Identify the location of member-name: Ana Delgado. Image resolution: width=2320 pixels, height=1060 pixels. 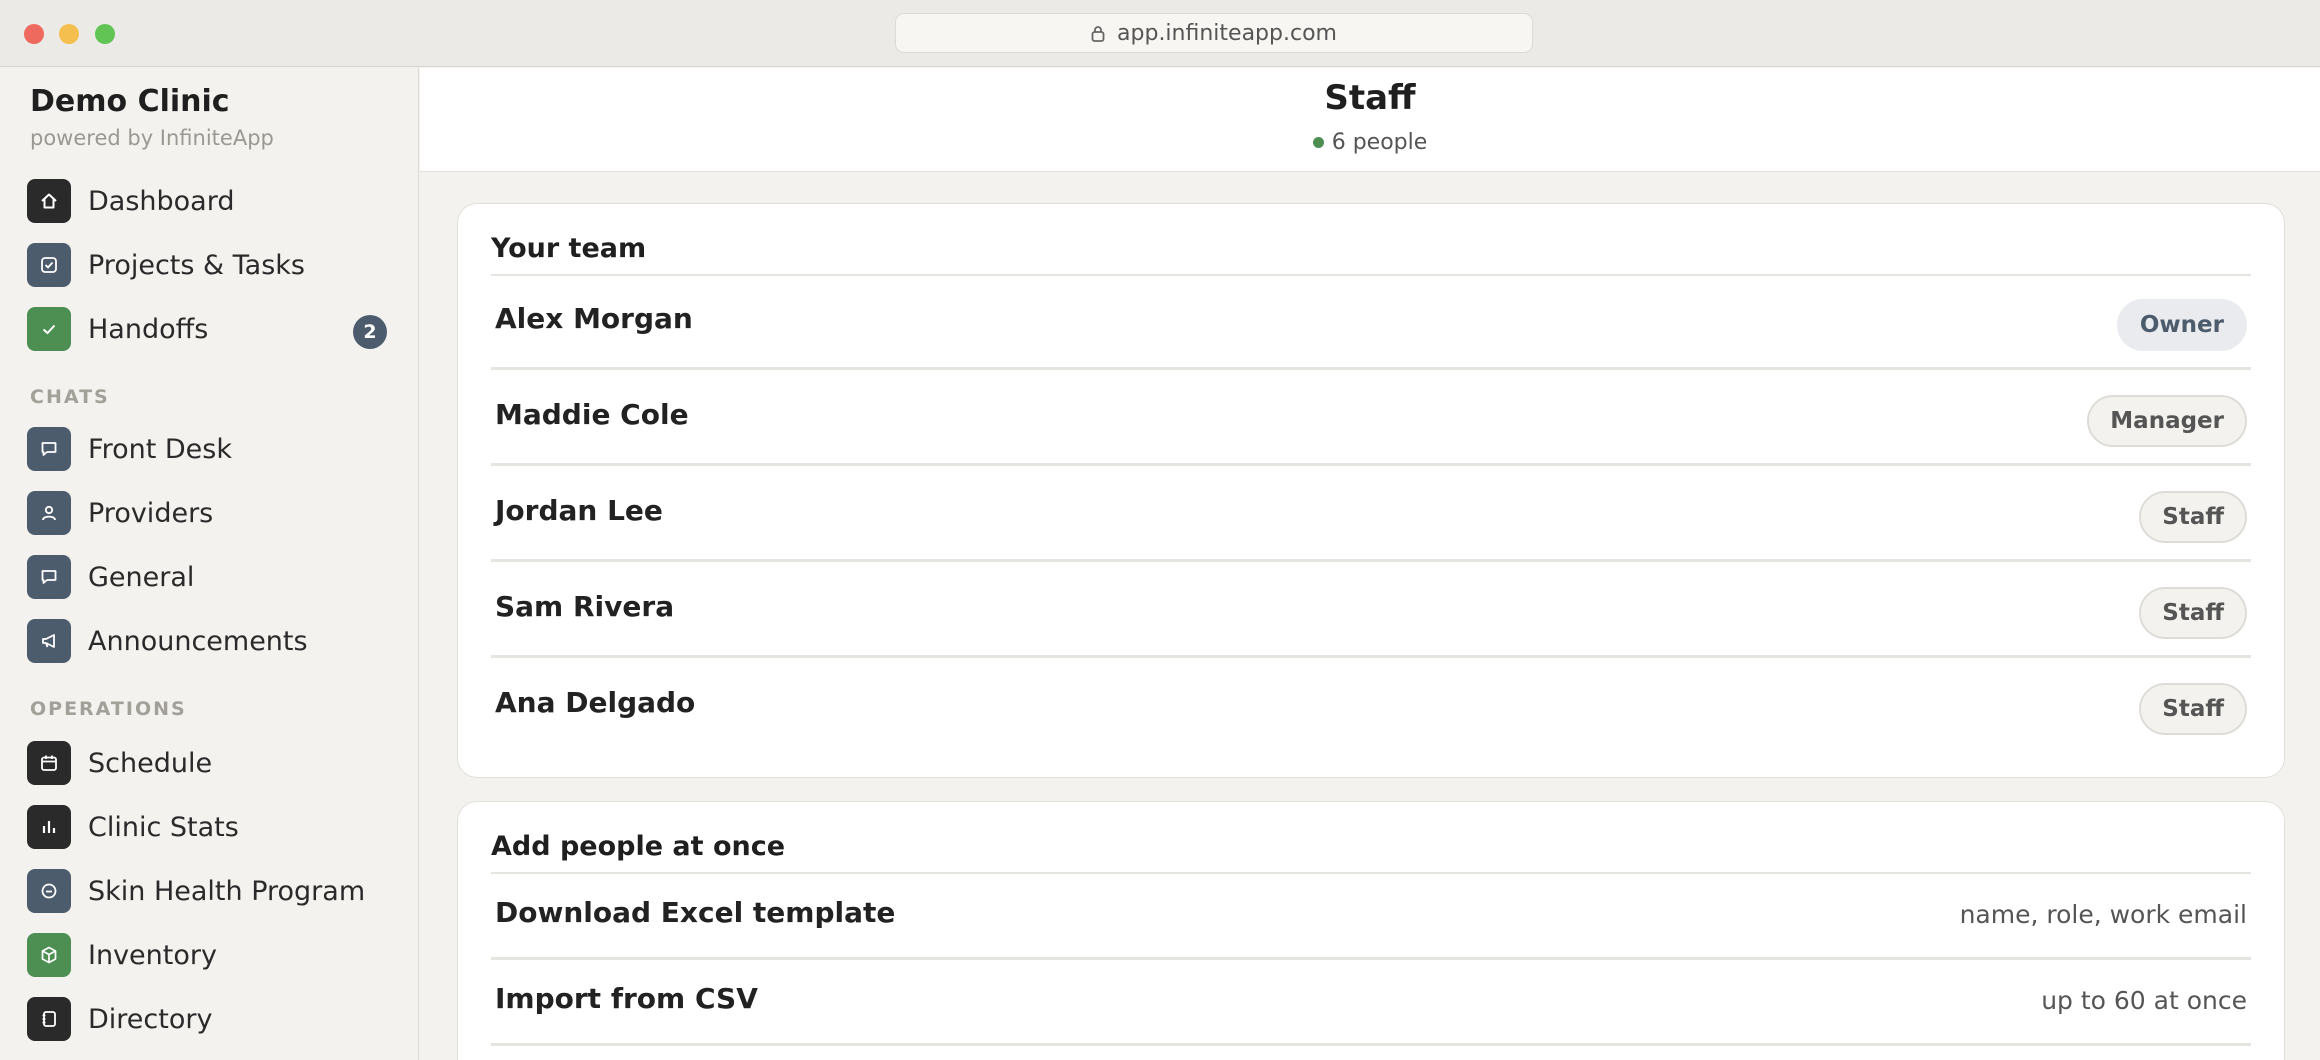
(595, 702).